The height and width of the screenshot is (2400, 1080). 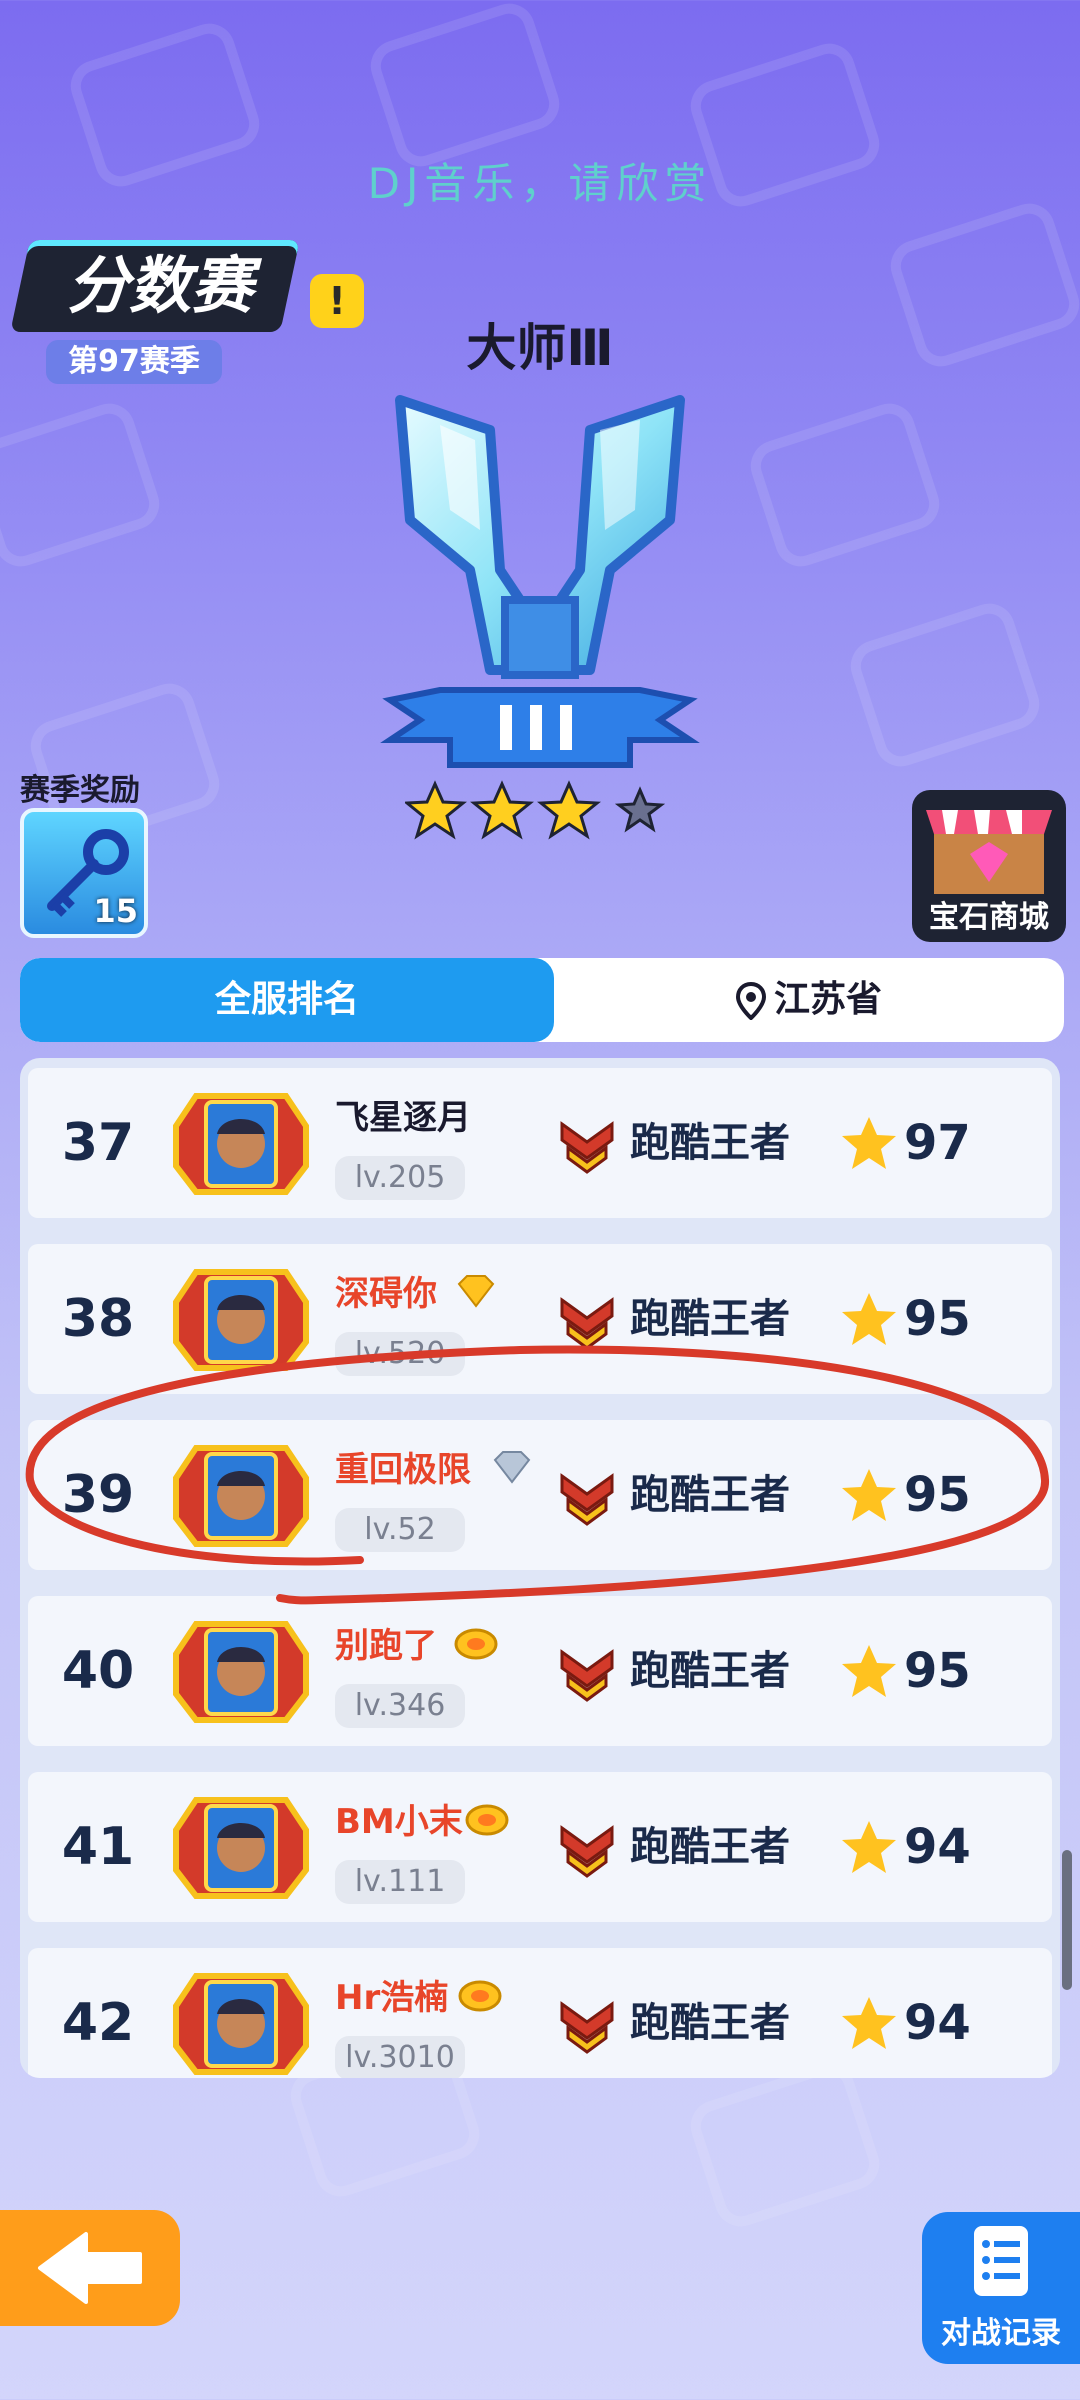 What do you see at coordinates (403, 1118) in the screenshot?
I see `player-name: 飞星逐月` at bounding box center [403, 1118].